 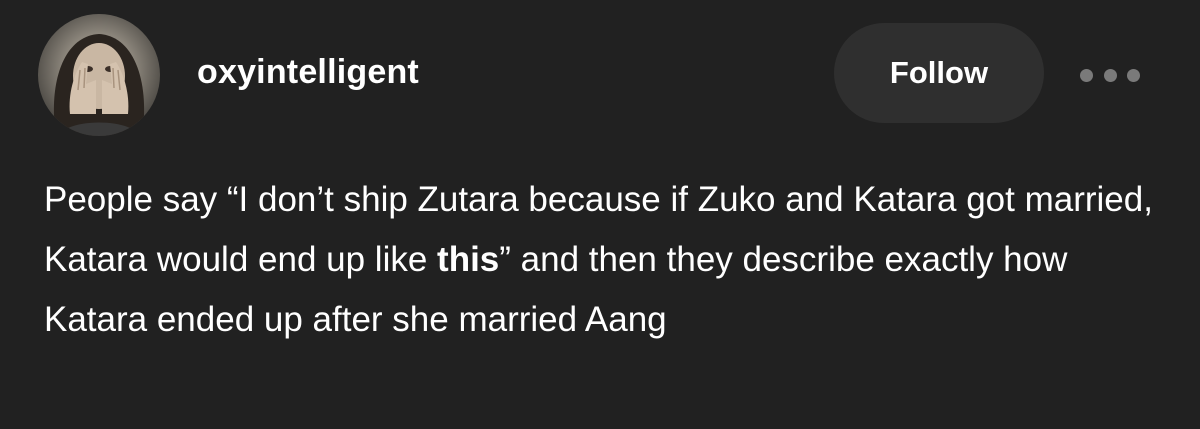 What do you see at coordinates (939, 73) in the screenshot?
I see `follow-button: Follow` at bounding box center [939, 73].